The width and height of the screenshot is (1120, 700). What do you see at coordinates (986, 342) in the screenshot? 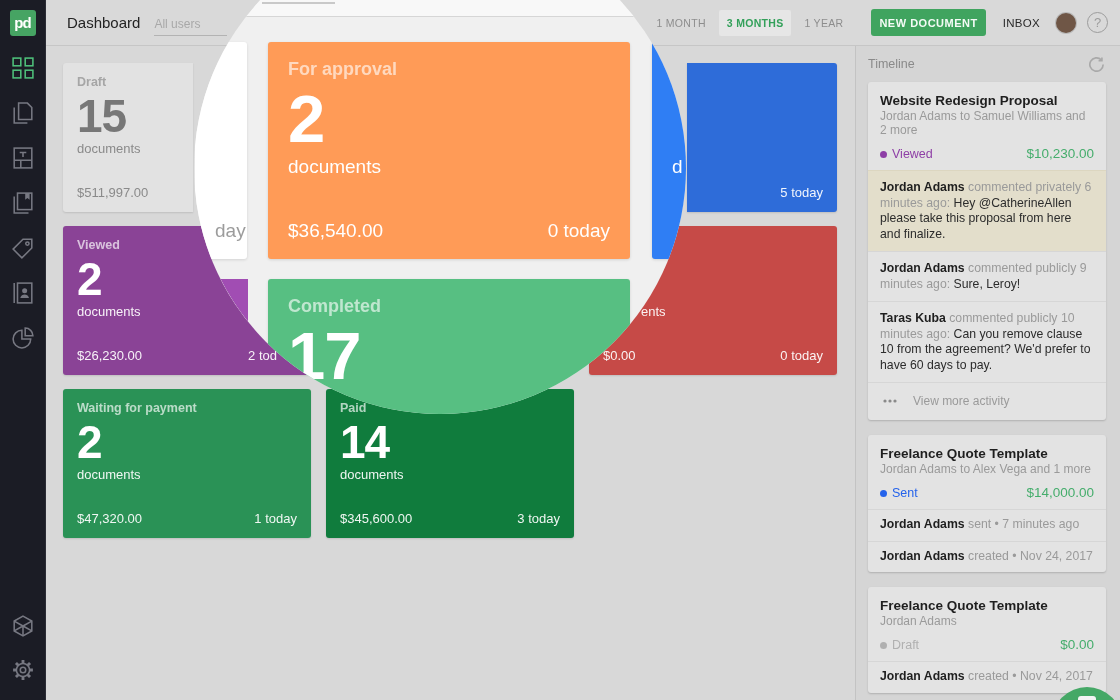
I see `activity-text: Taras Kuba commented publicly 10 minutes ago: Can you remove clause 10 from the agreement? We'd prefer to have 60 days to pay.` at bounding box center [986, 342].